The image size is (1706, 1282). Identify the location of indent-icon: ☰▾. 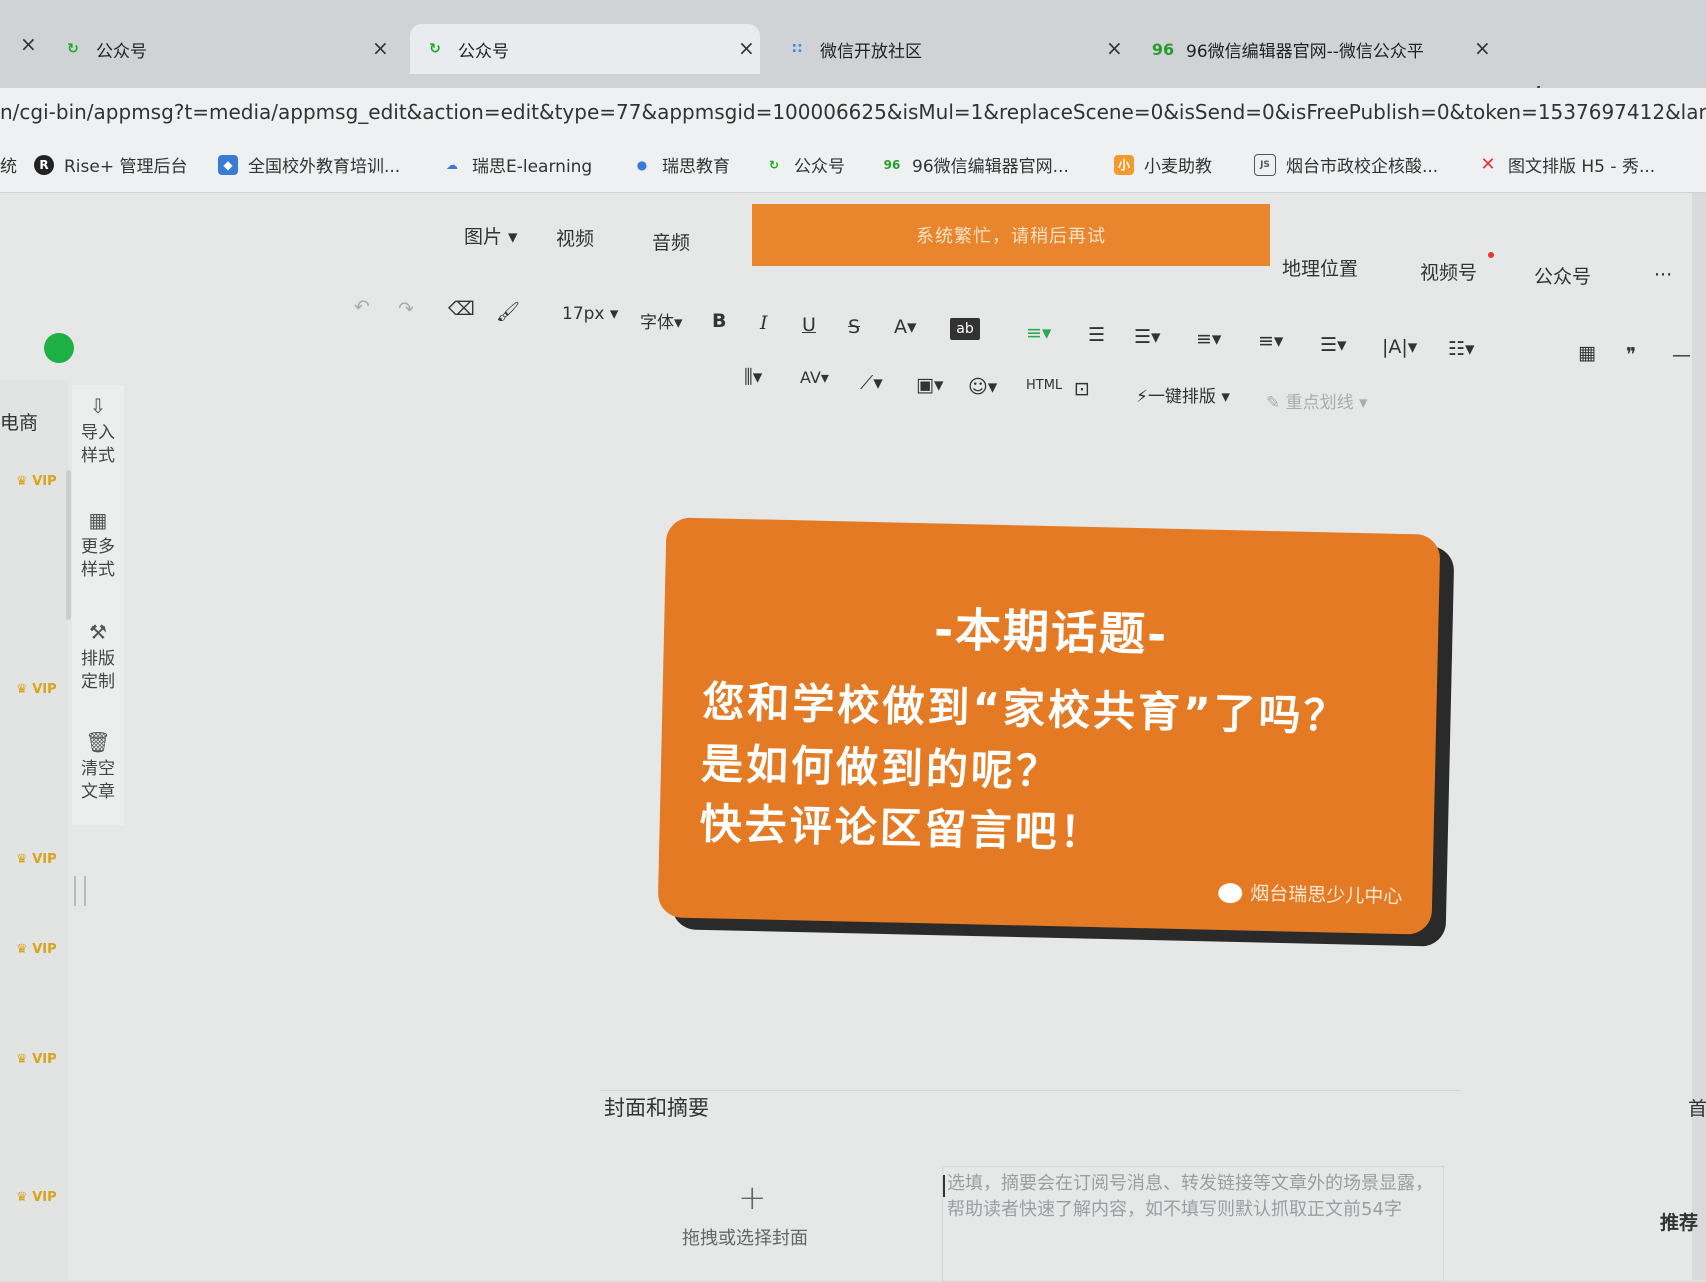
(1147, 337).